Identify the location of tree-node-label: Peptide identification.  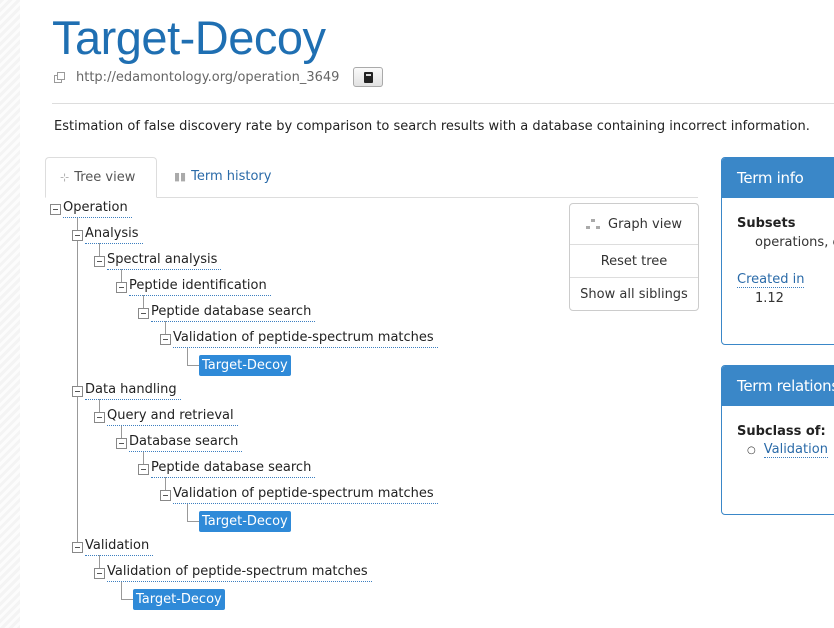
(200, 287).